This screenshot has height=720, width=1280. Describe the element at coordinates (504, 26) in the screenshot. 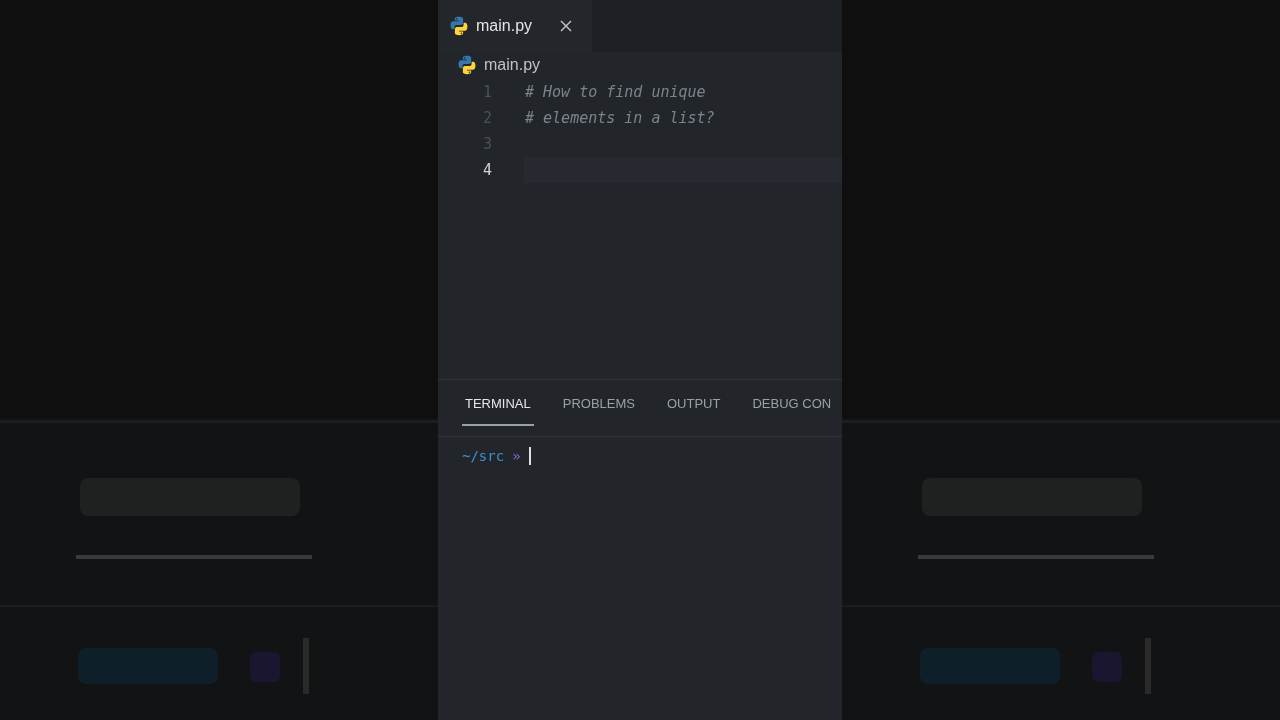

I see `tab-label: main.py` at that location.